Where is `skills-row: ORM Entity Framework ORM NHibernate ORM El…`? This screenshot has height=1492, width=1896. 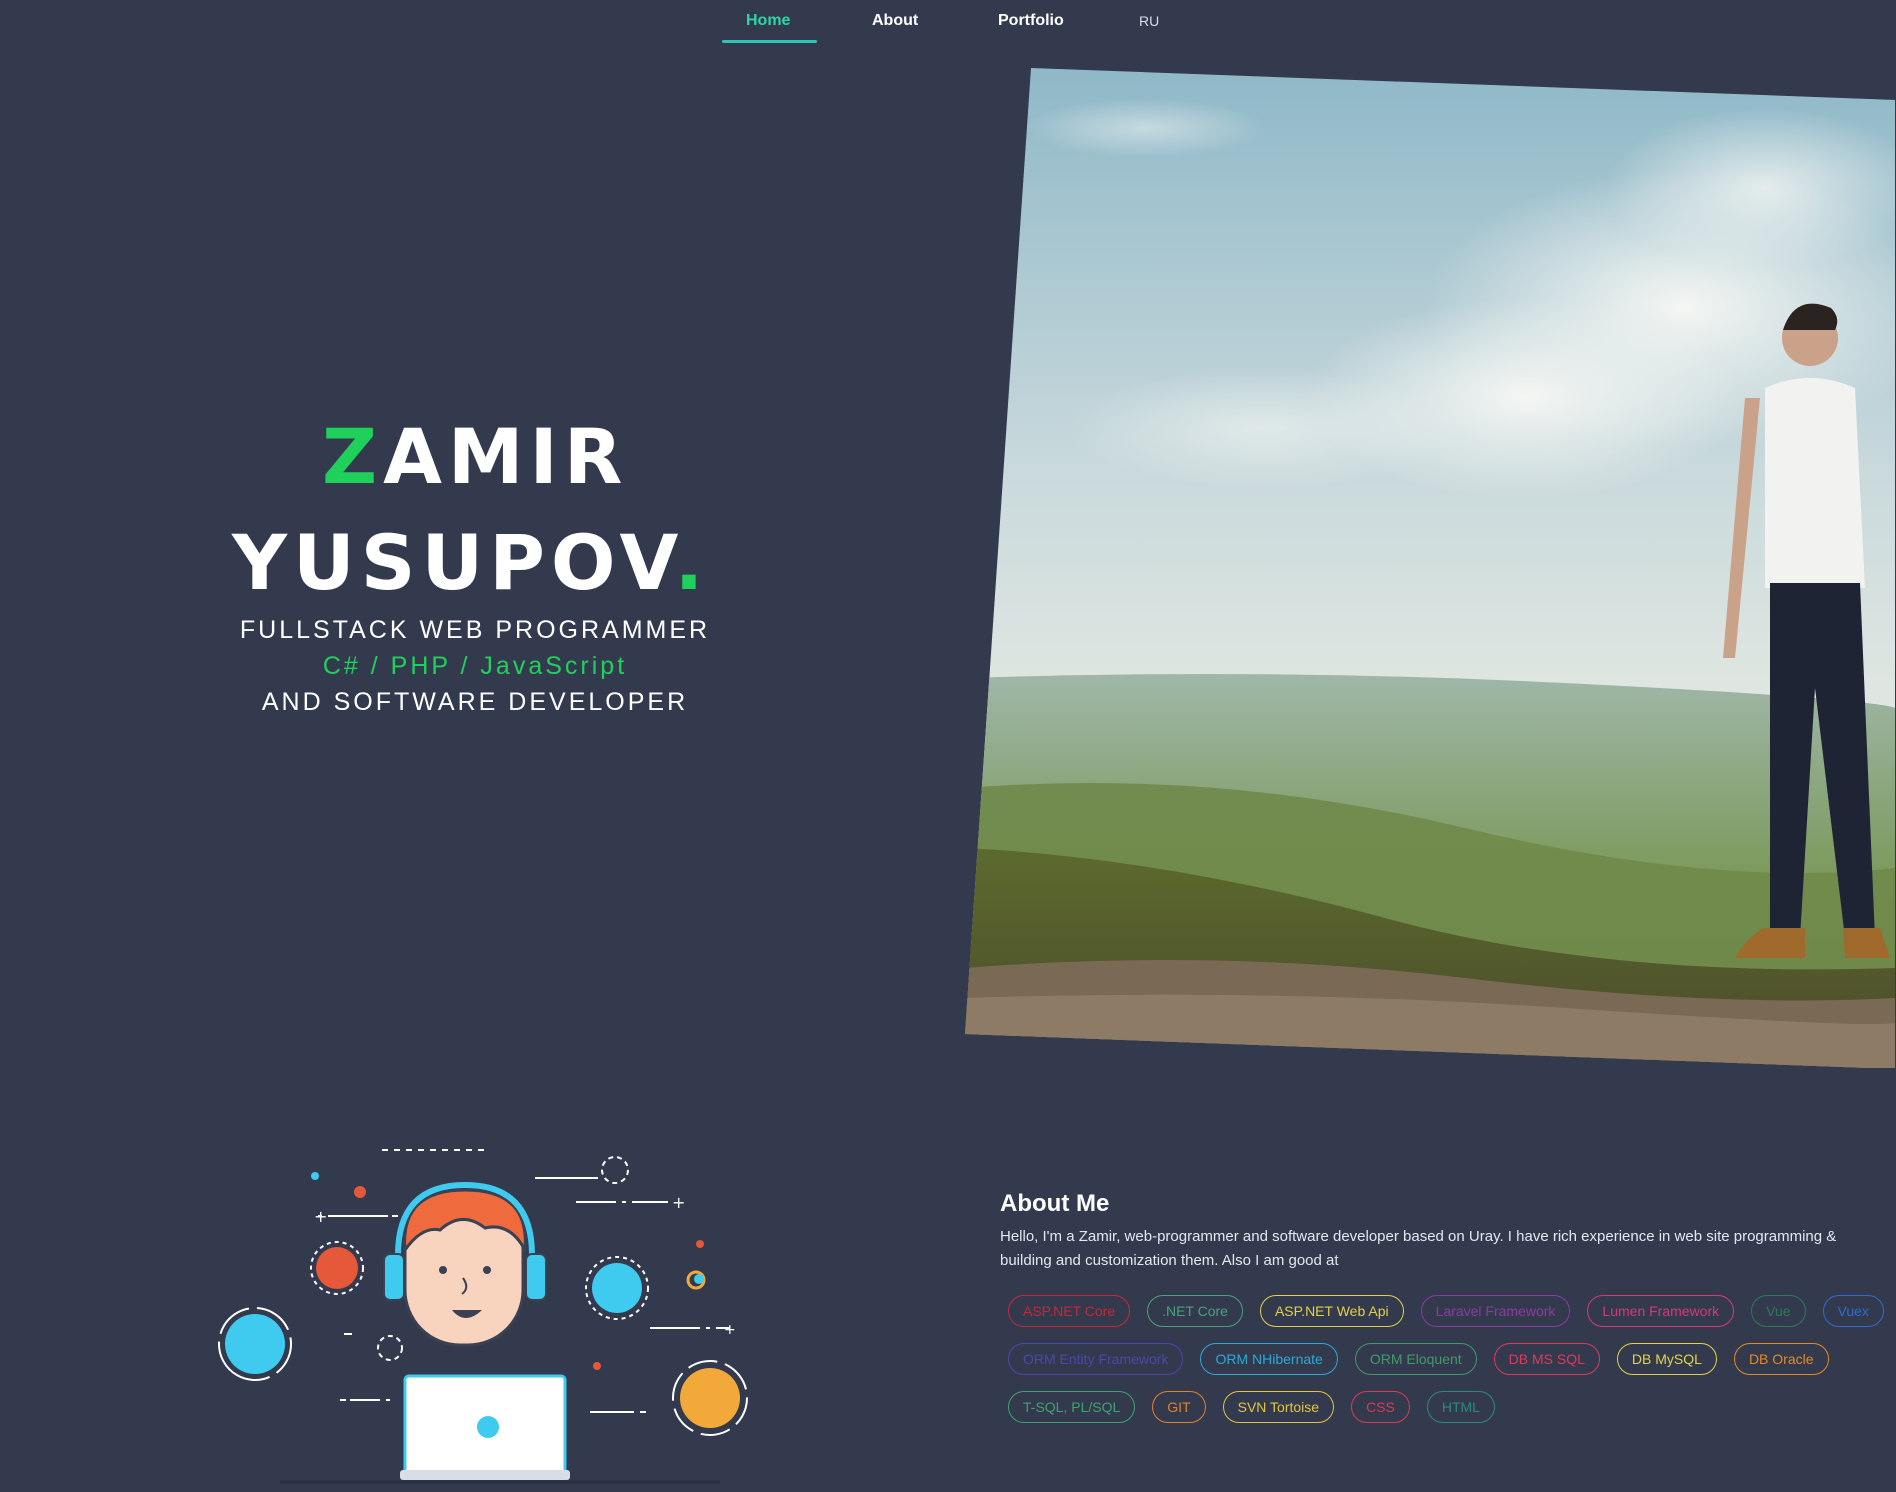
skills-row: ORM Entity Framework ORM NHibernate ORM El… is located at coordinates (1443, 1367).